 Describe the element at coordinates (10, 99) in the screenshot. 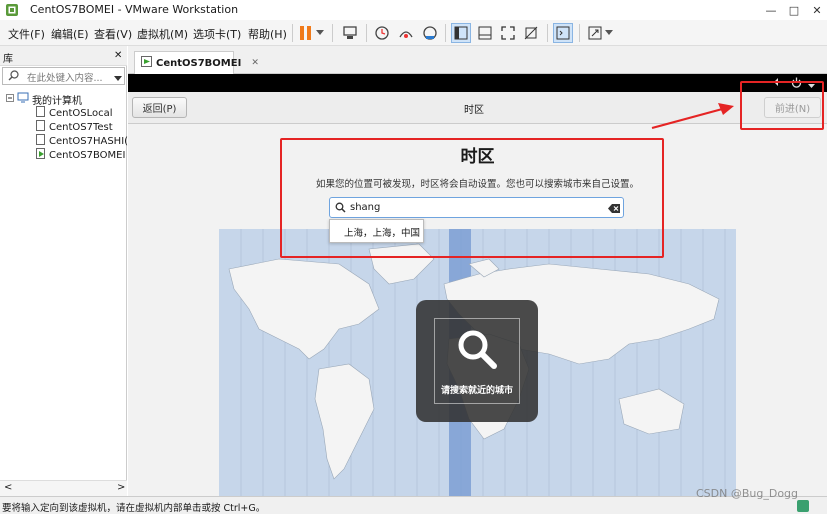

I see `collapse-icon` at that location.